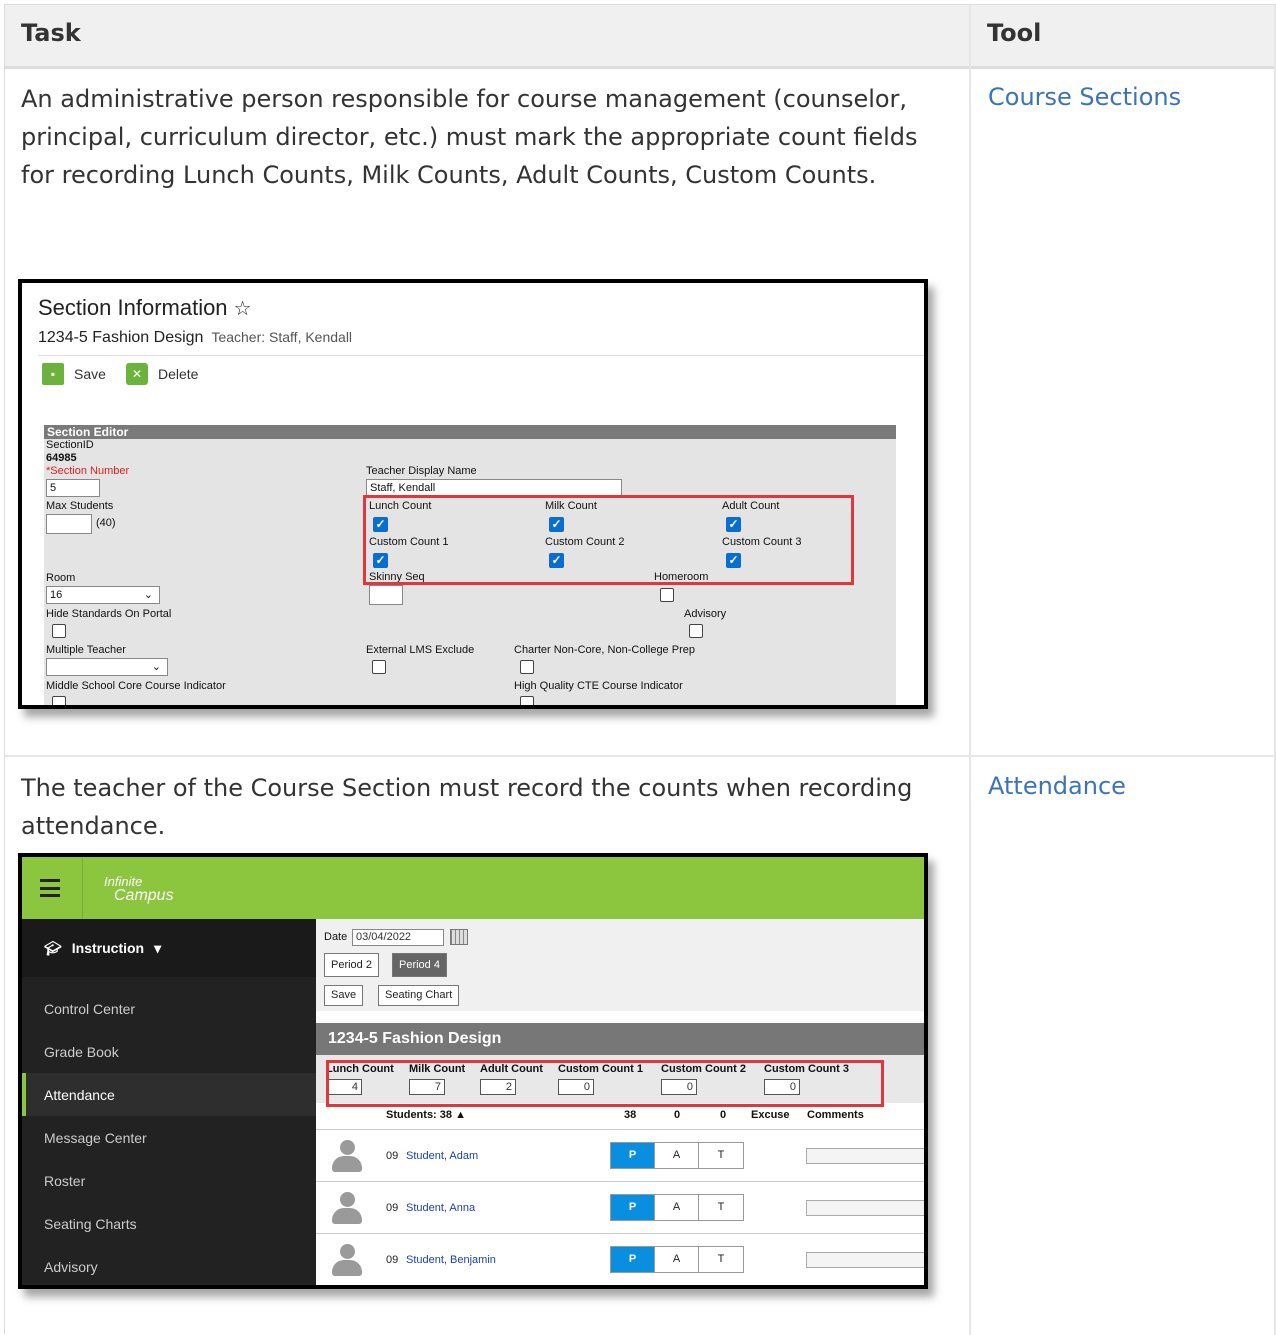 The image size is (1276, 1335). Describe the element at coordinates (282, 337) in the screenshot. I see `teacher-label: Teacher: Staff, Kendall` at that location.